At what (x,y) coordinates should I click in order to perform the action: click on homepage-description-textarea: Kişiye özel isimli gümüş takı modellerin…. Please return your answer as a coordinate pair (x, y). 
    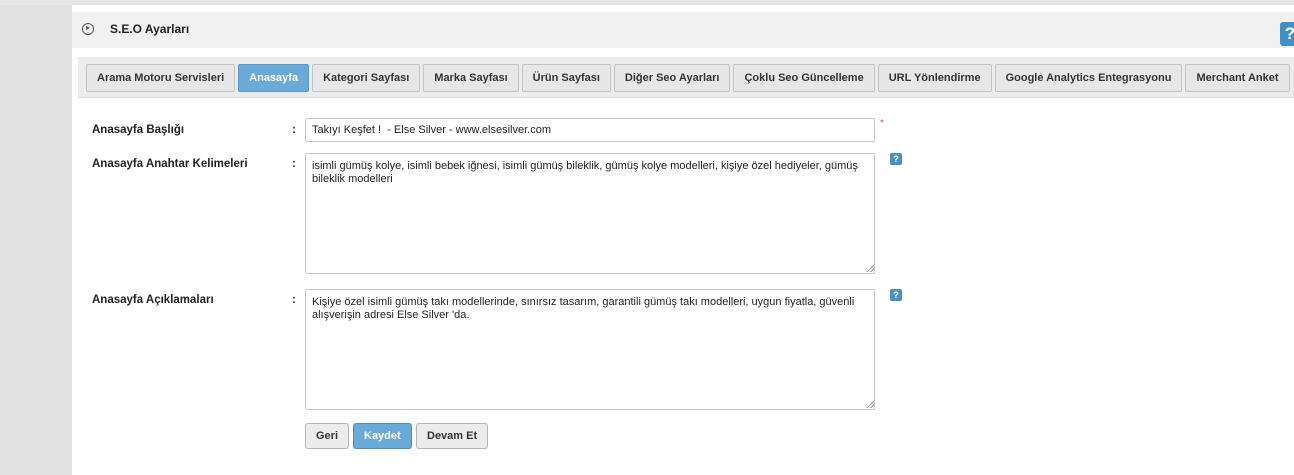
    Looking at the image, I should click on (590, 349).